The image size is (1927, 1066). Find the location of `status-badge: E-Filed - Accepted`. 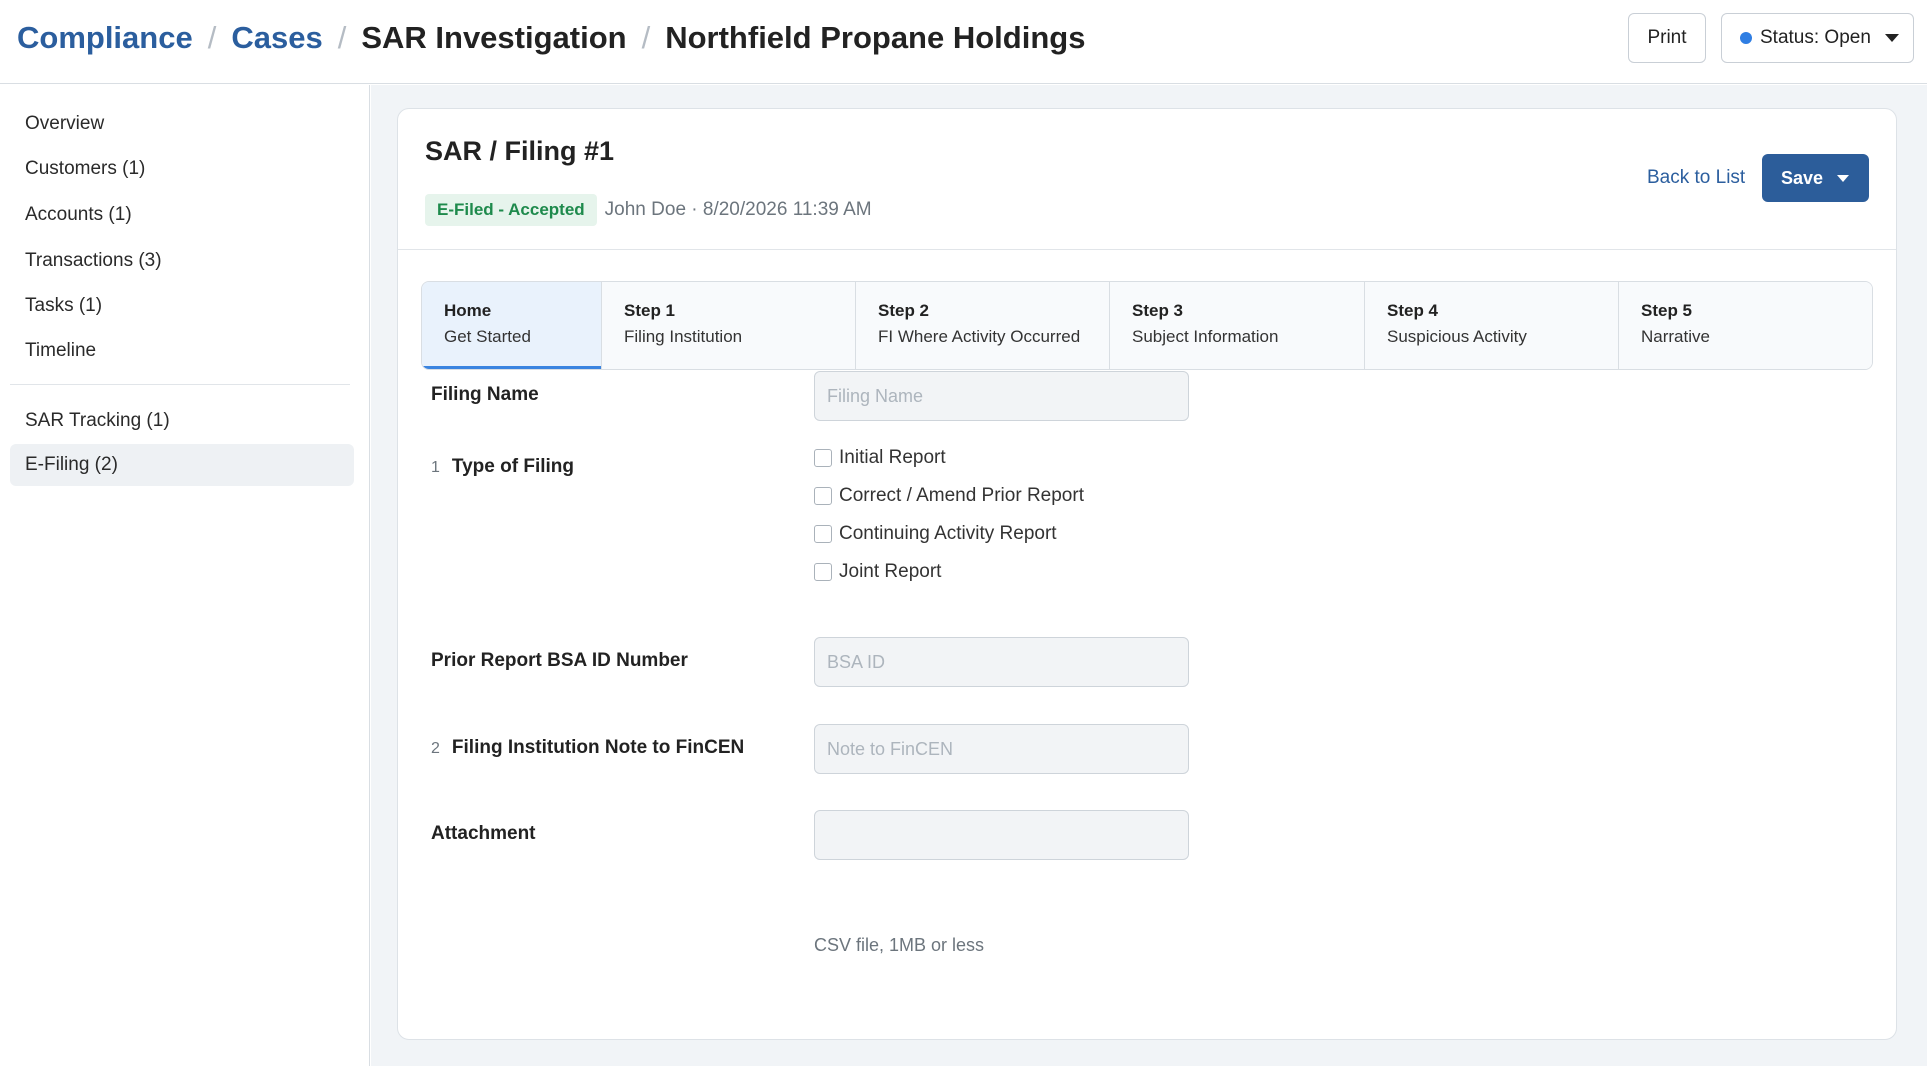

status-badge: E-Filed - Accepted is located at coordinates (511, 210).